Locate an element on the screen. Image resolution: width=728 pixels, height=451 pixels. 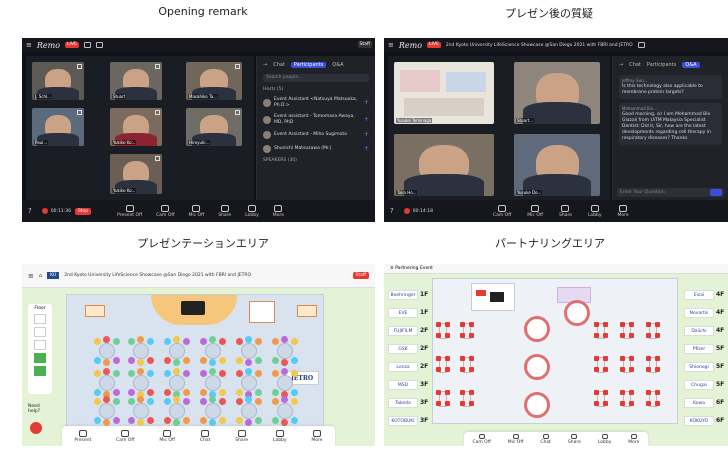
send-button is located at coordinates (716, 192).